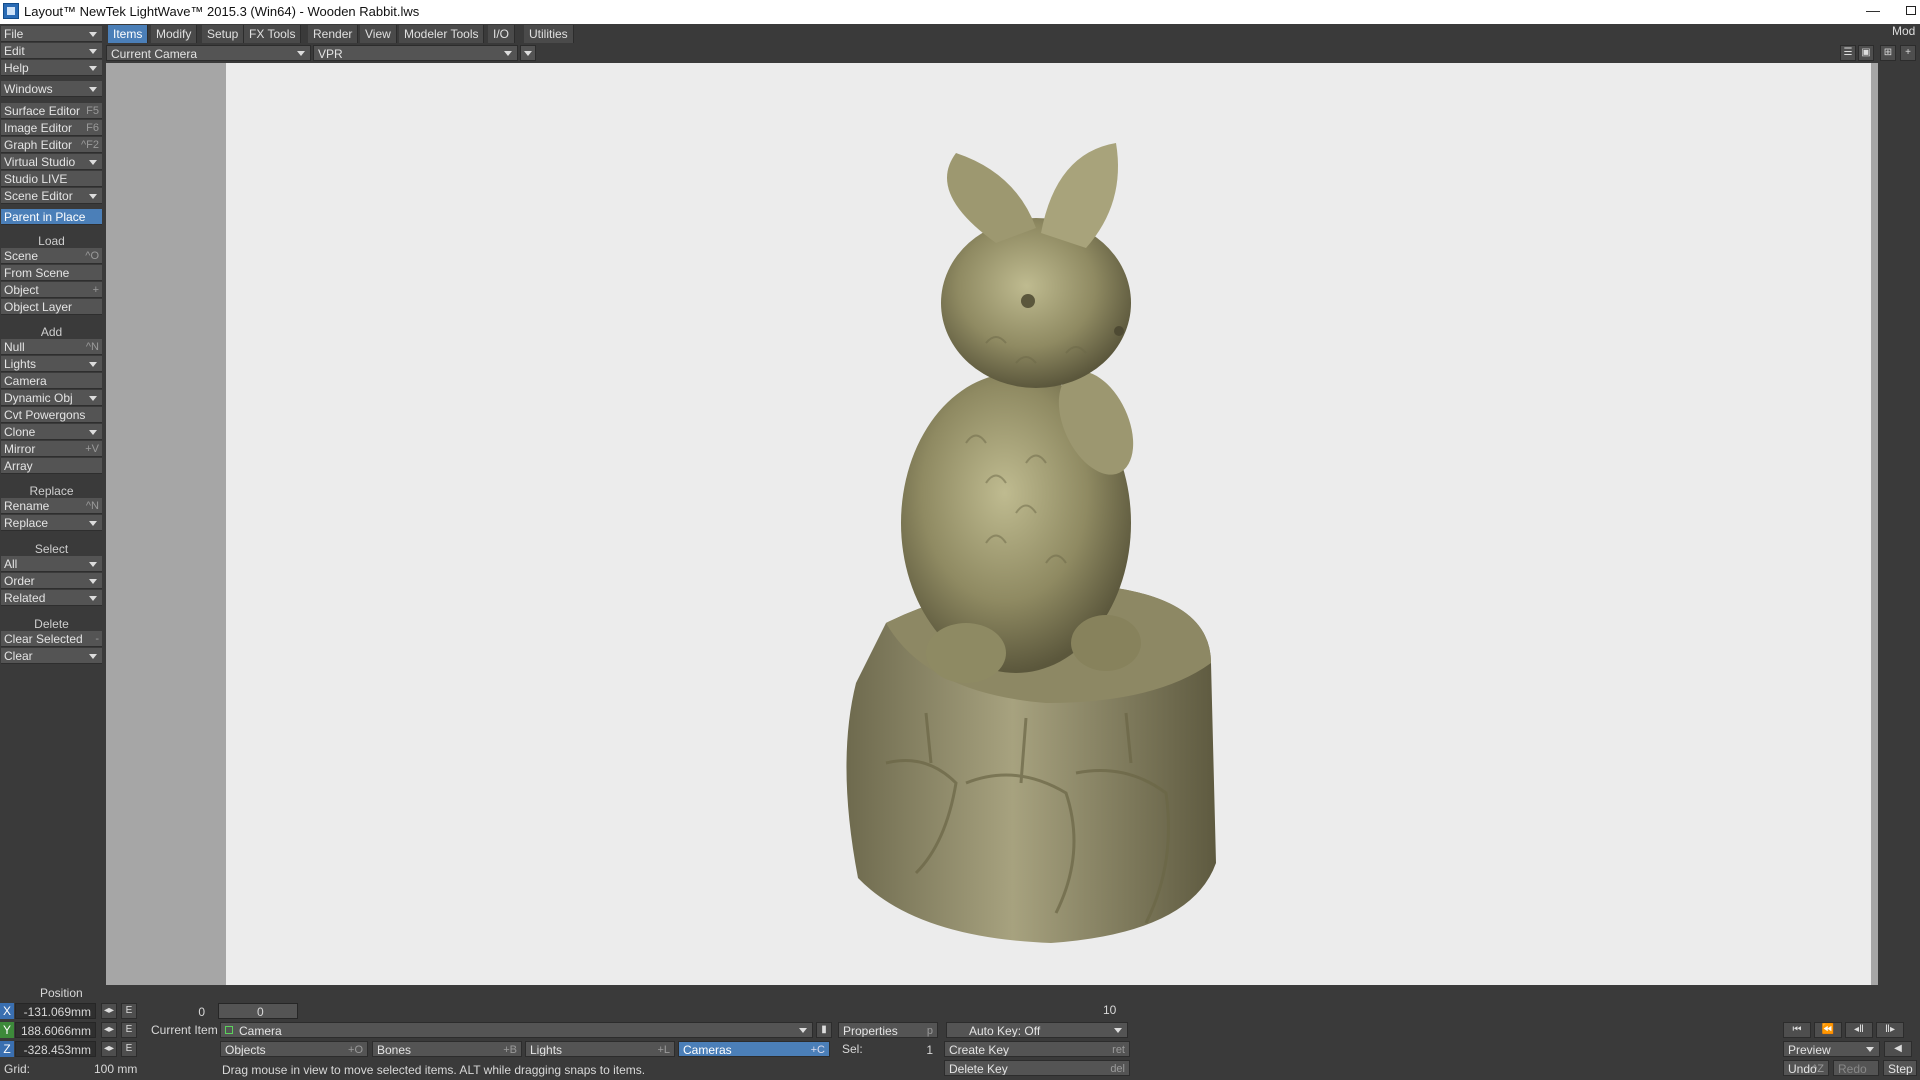 Image resolution: width=1920 pixels, height=1080 pixels. I want to click on add-lights-menu: Lights, so click(51, 364).